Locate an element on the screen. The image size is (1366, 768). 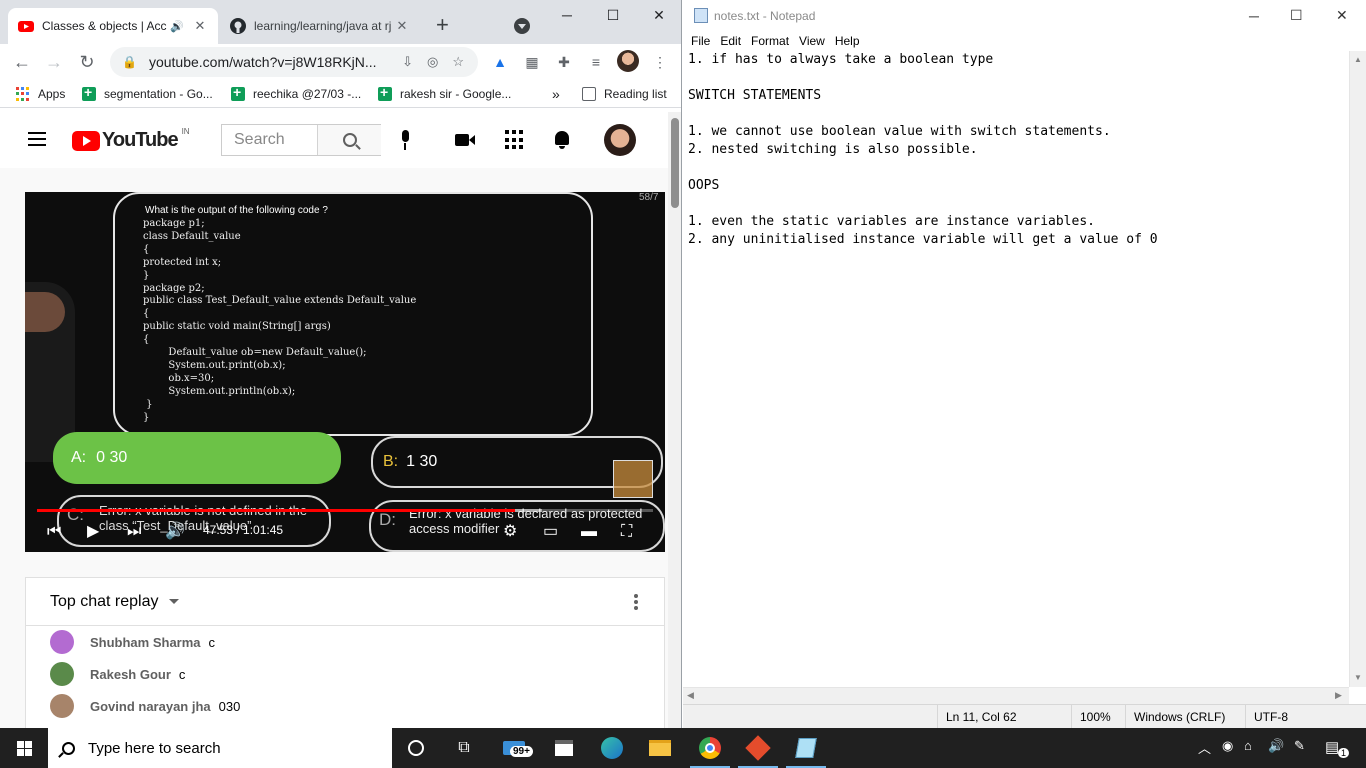
start-button is located at coordinates (24, 748).